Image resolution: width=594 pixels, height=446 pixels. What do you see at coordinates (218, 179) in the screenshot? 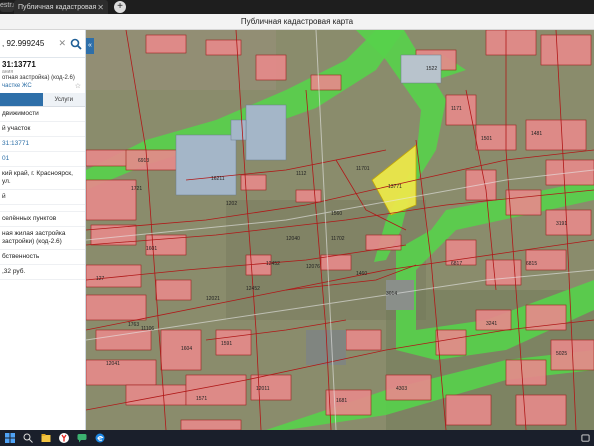
I see `parcel-label: 16211` at bounding box center [218, 179].